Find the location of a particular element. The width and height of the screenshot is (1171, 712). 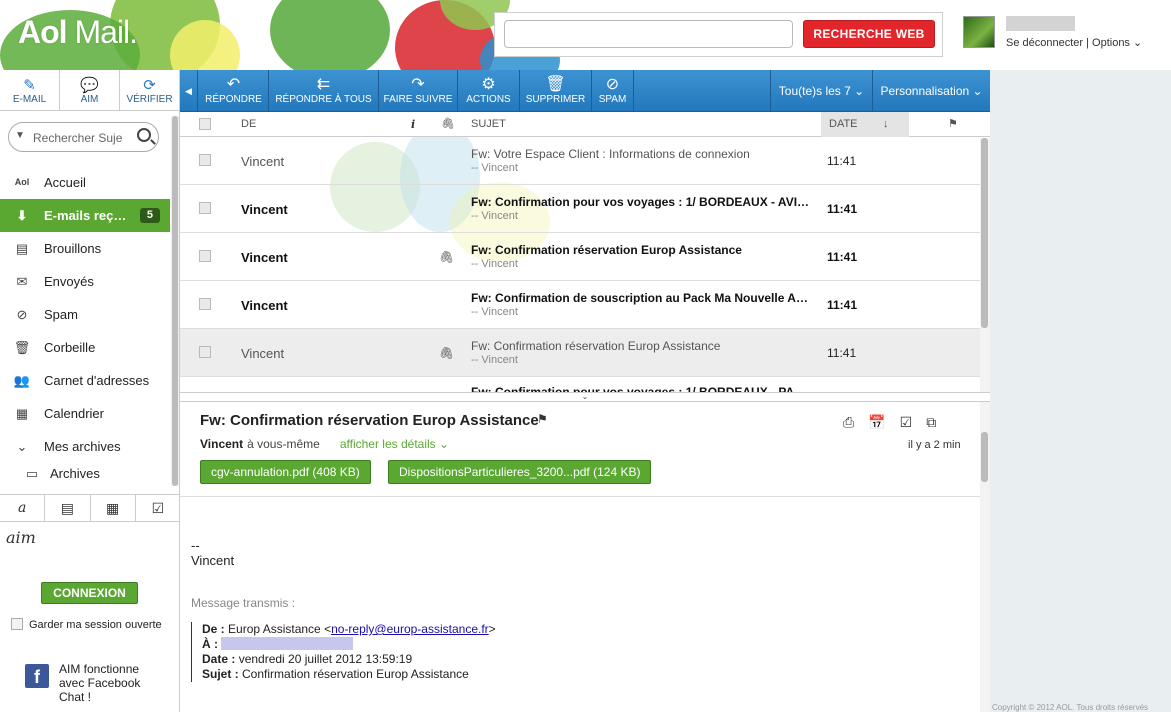

sidebar-scroll-thumb is located at coordinates (175, 301).